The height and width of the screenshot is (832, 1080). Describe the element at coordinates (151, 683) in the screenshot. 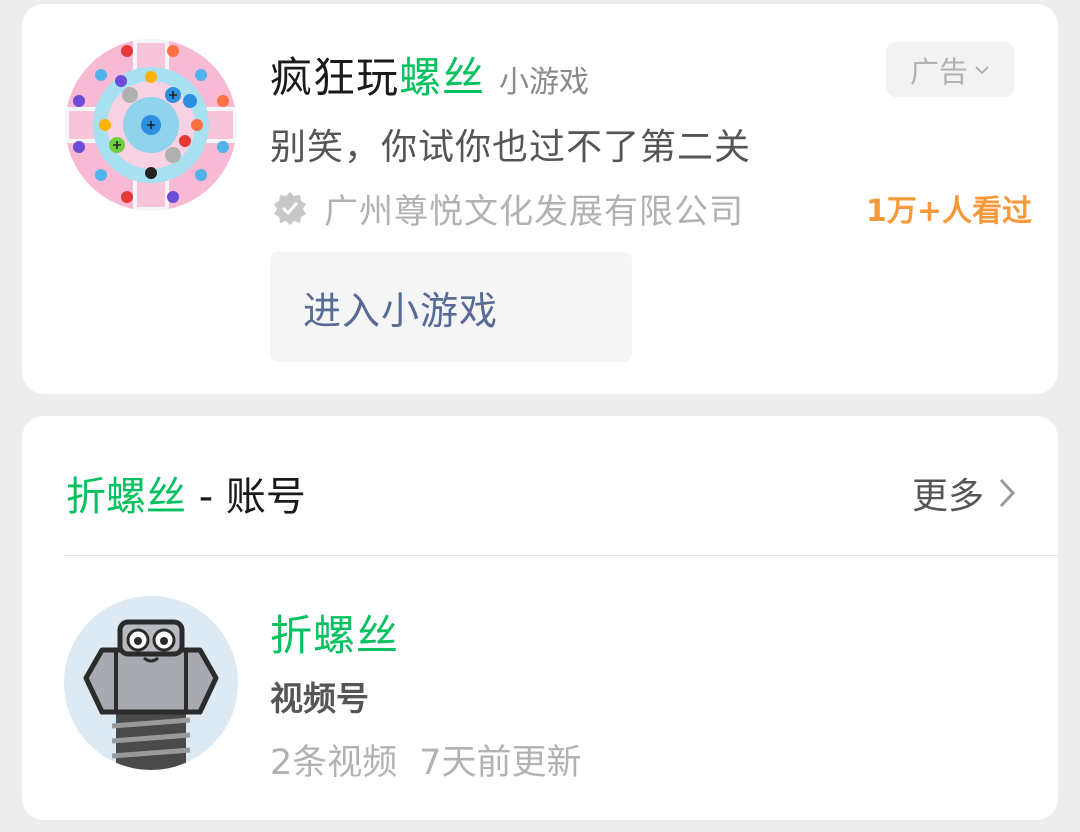

I see `account-avatar` at that location.